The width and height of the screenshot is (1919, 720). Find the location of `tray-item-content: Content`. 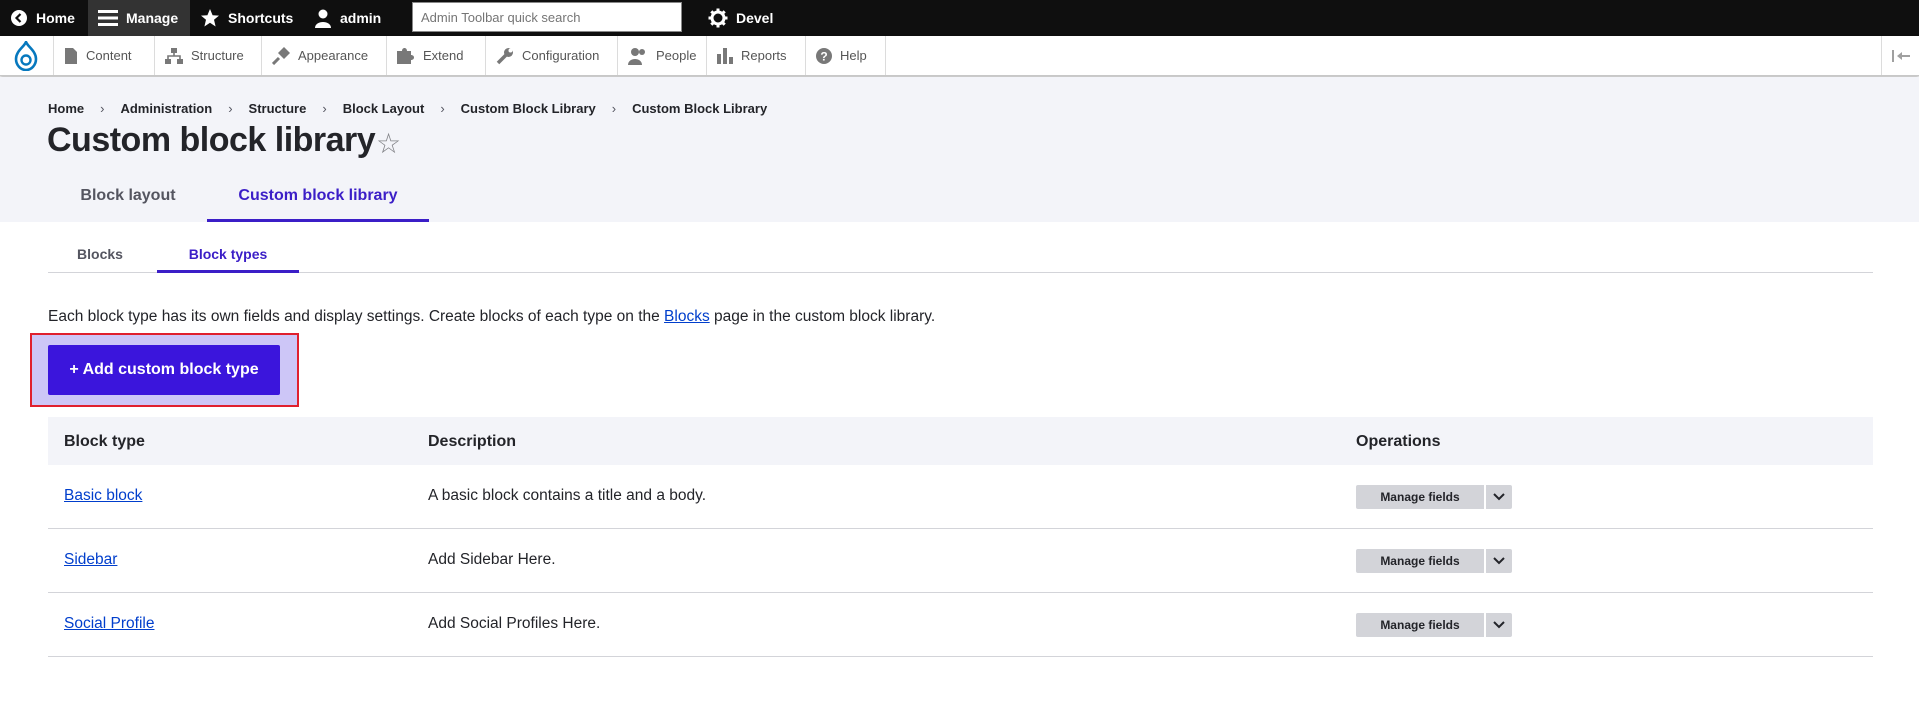

tray-item-content: Content is located at coordinates (103, 55).